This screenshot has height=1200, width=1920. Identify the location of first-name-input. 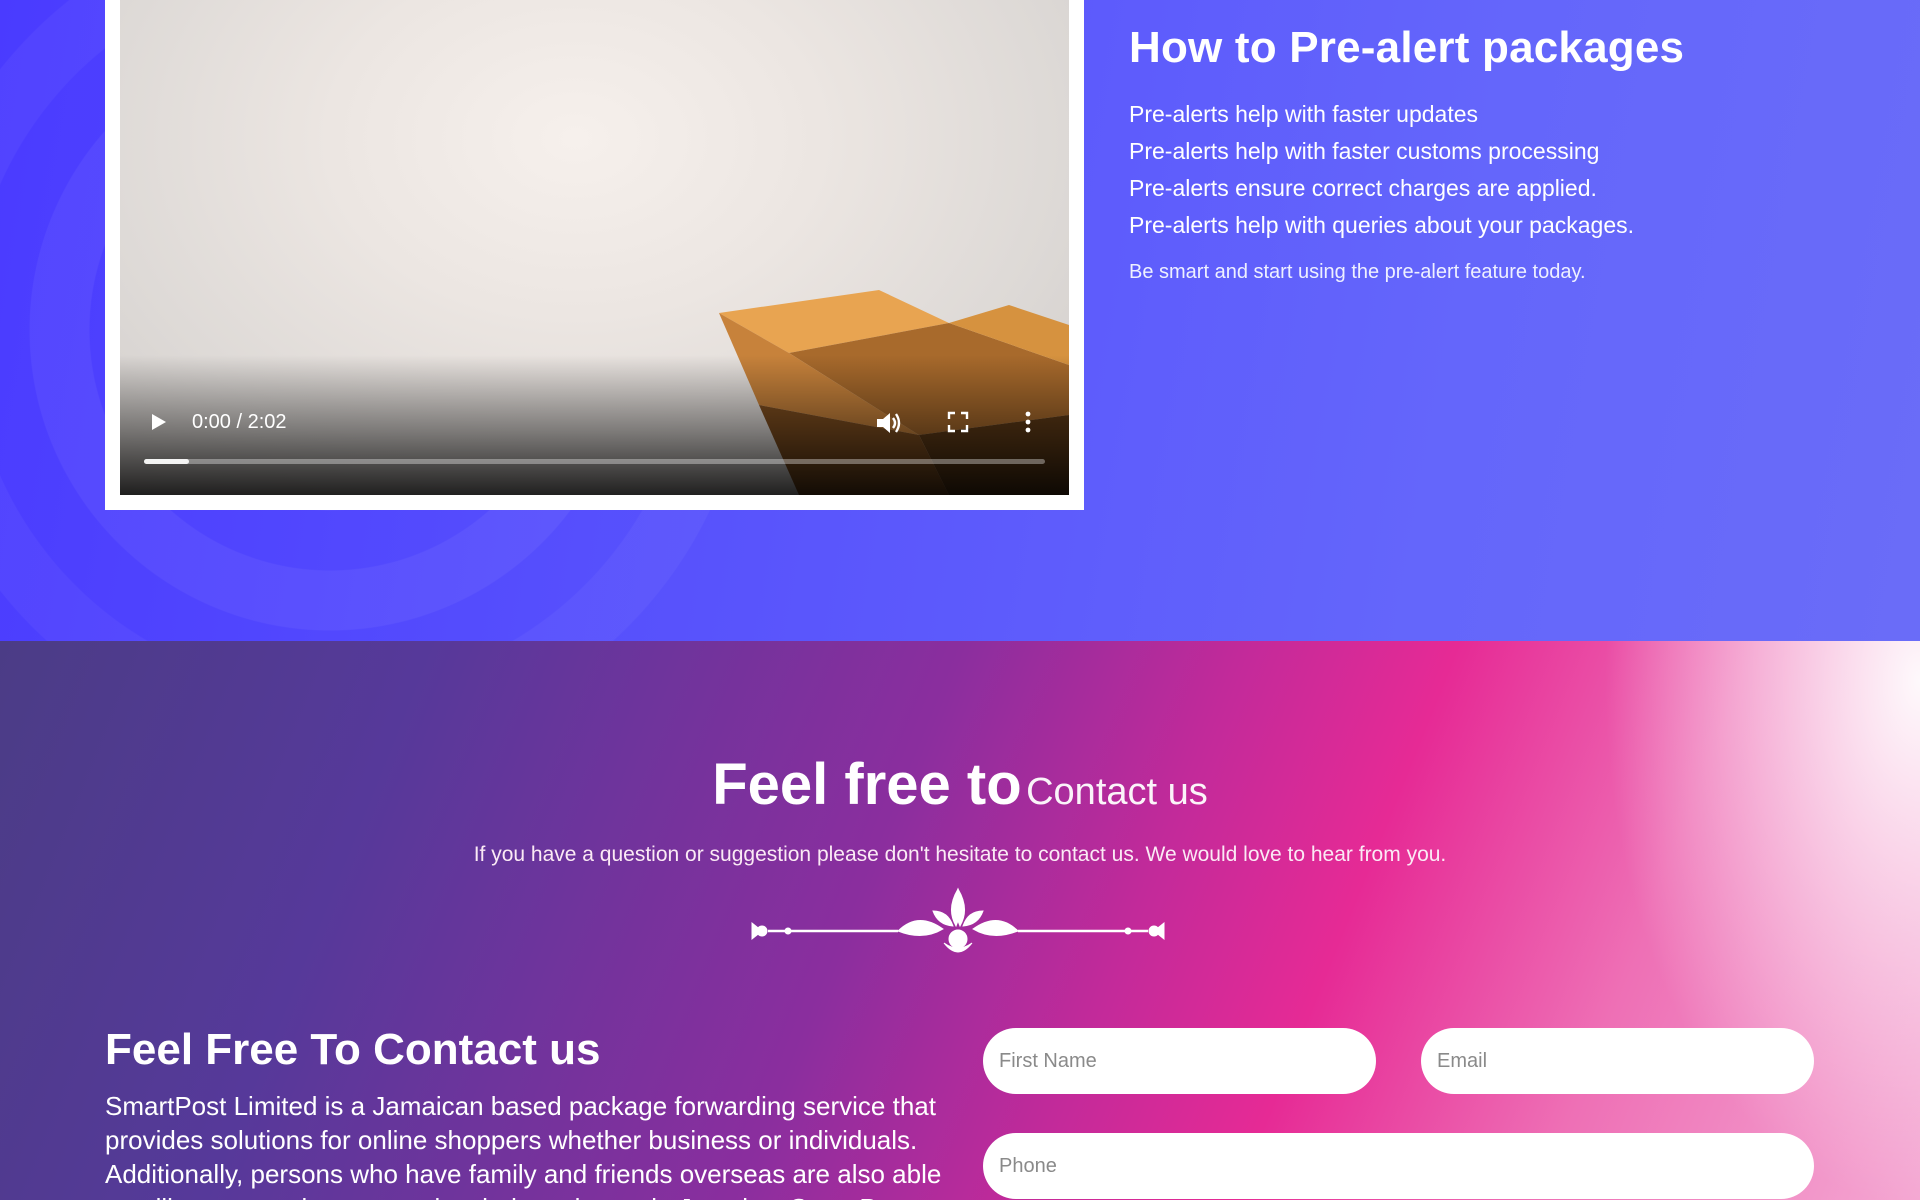
(1179, 1061).